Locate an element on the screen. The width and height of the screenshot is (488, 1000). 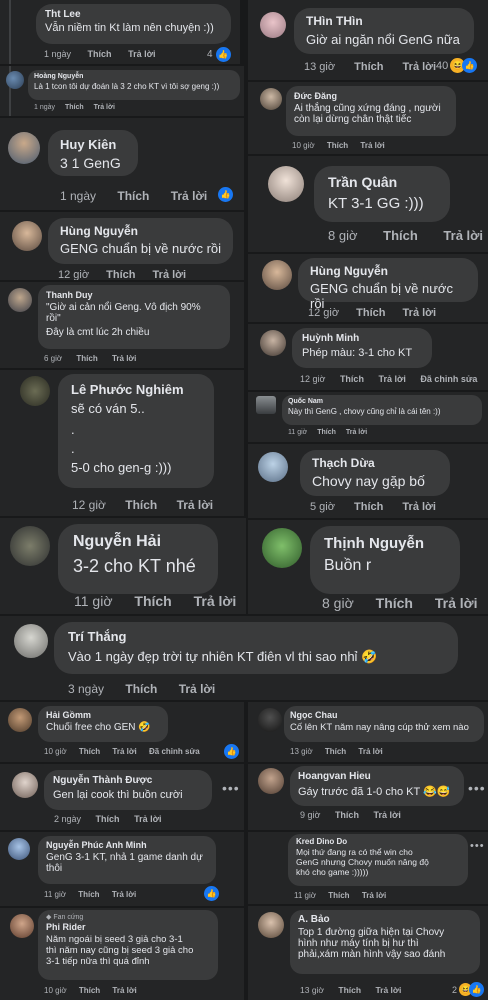
commenter-name: Hoangvan Hieu is located at coordinates (377, 776).